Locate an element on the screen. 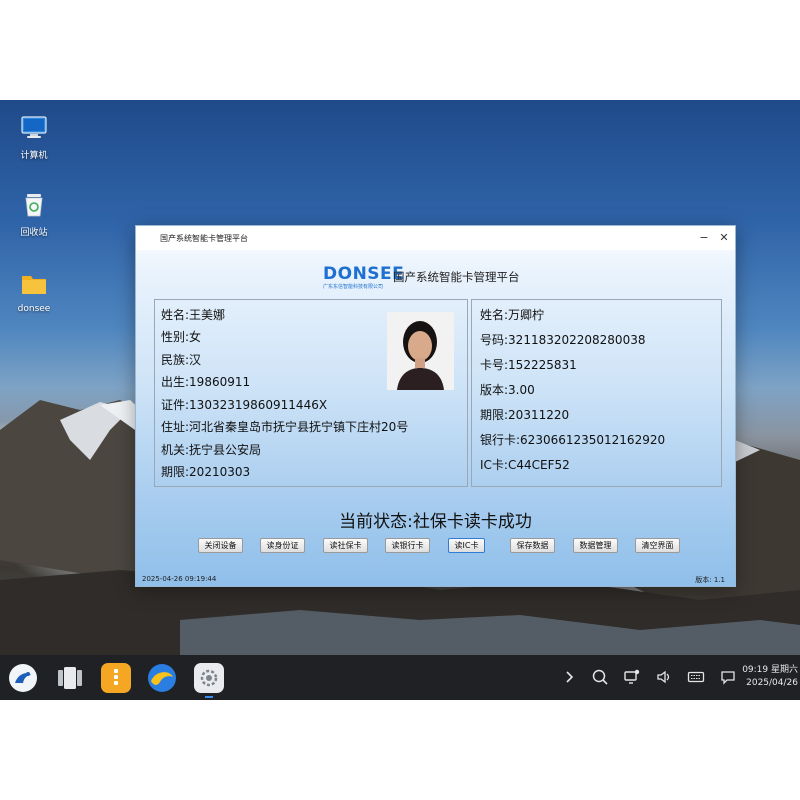  id-authority: 机关:抚宁县公安局 is located at coordinates (211, 450).